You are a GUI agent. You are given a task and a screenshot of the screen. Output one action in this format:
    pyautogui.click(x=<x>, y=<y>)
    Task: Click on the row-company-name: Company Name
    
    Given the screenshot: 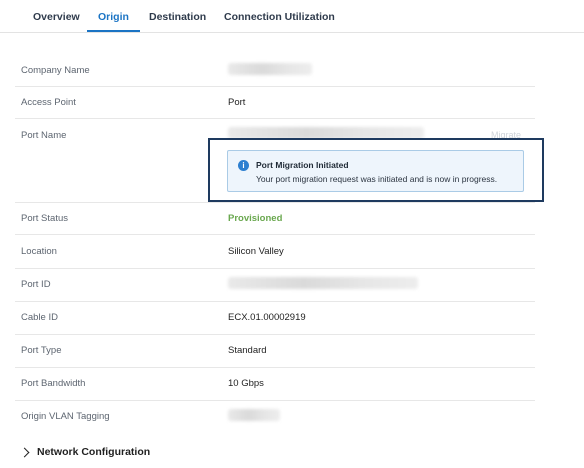 What is the action you would take?
    pyautogui.click(x=275, y=69)
    